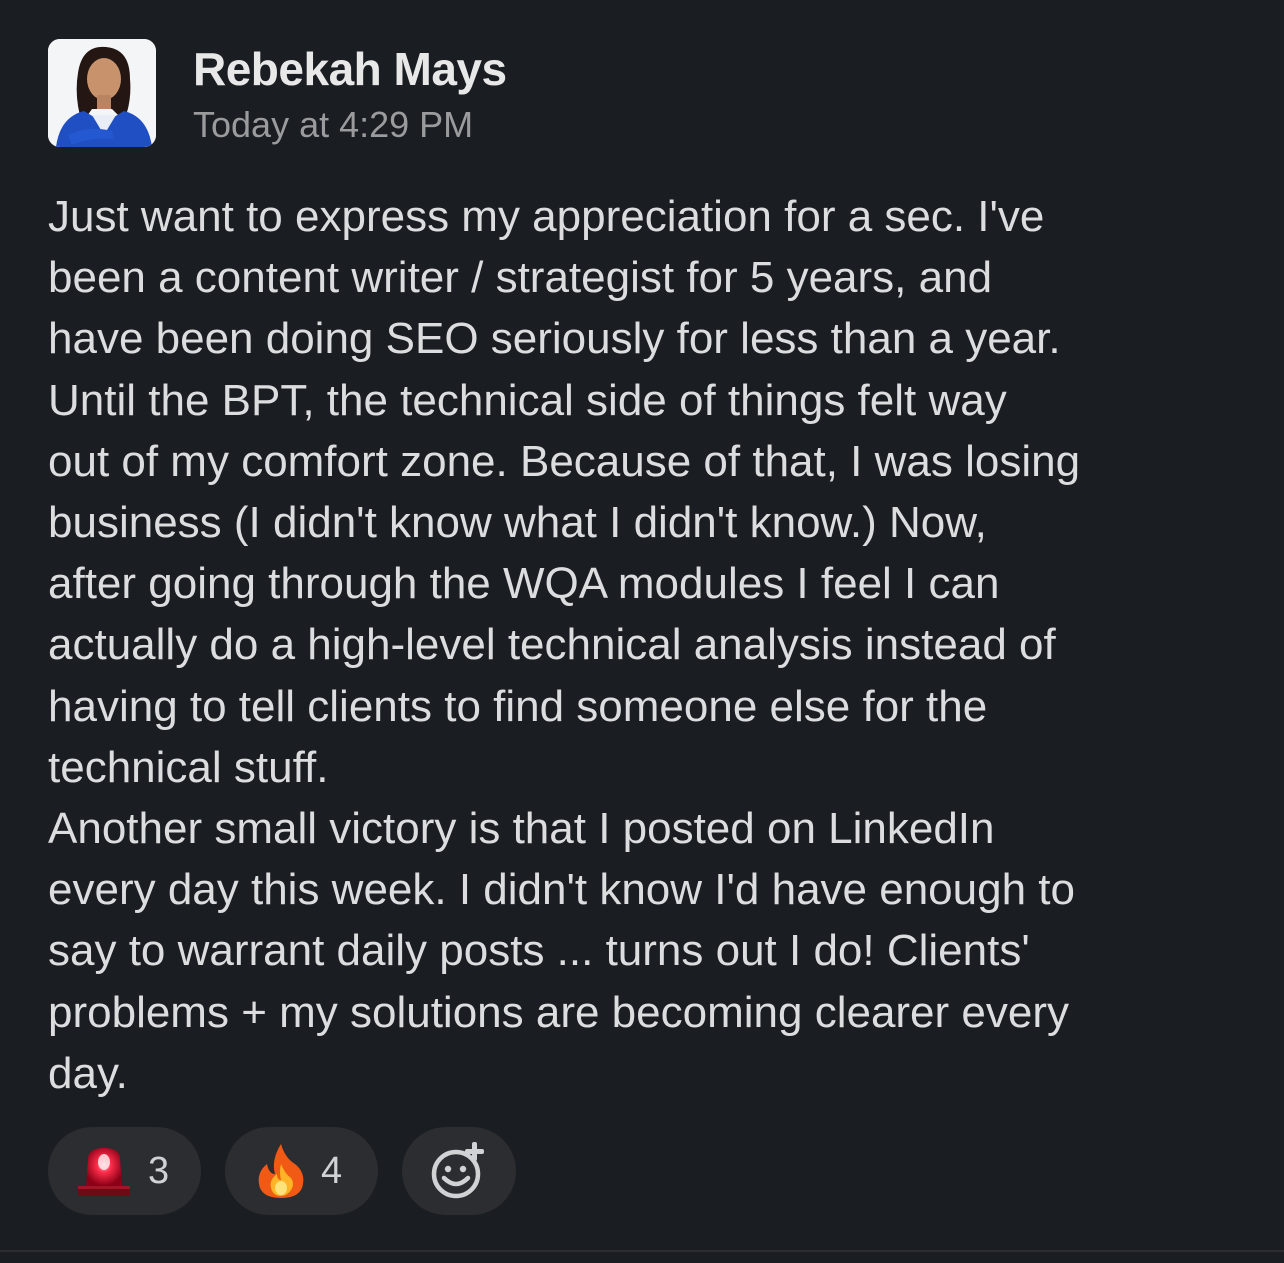 The image size is (1284, 1263). I want to click on divider, so click(642, 1251).